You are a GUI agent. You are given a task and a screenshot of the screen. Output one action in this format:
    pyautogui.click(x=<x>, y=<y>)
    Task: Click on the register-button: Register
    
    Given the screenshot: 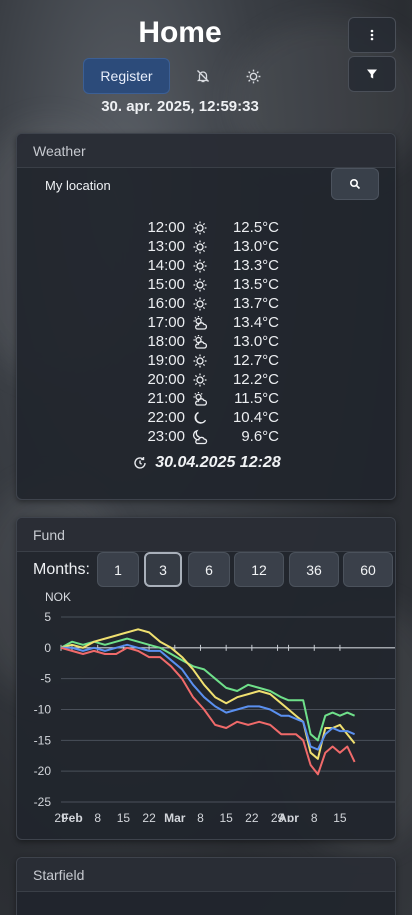 What is the action you would take?
    pyautogui.click(x=126, y=76)
    